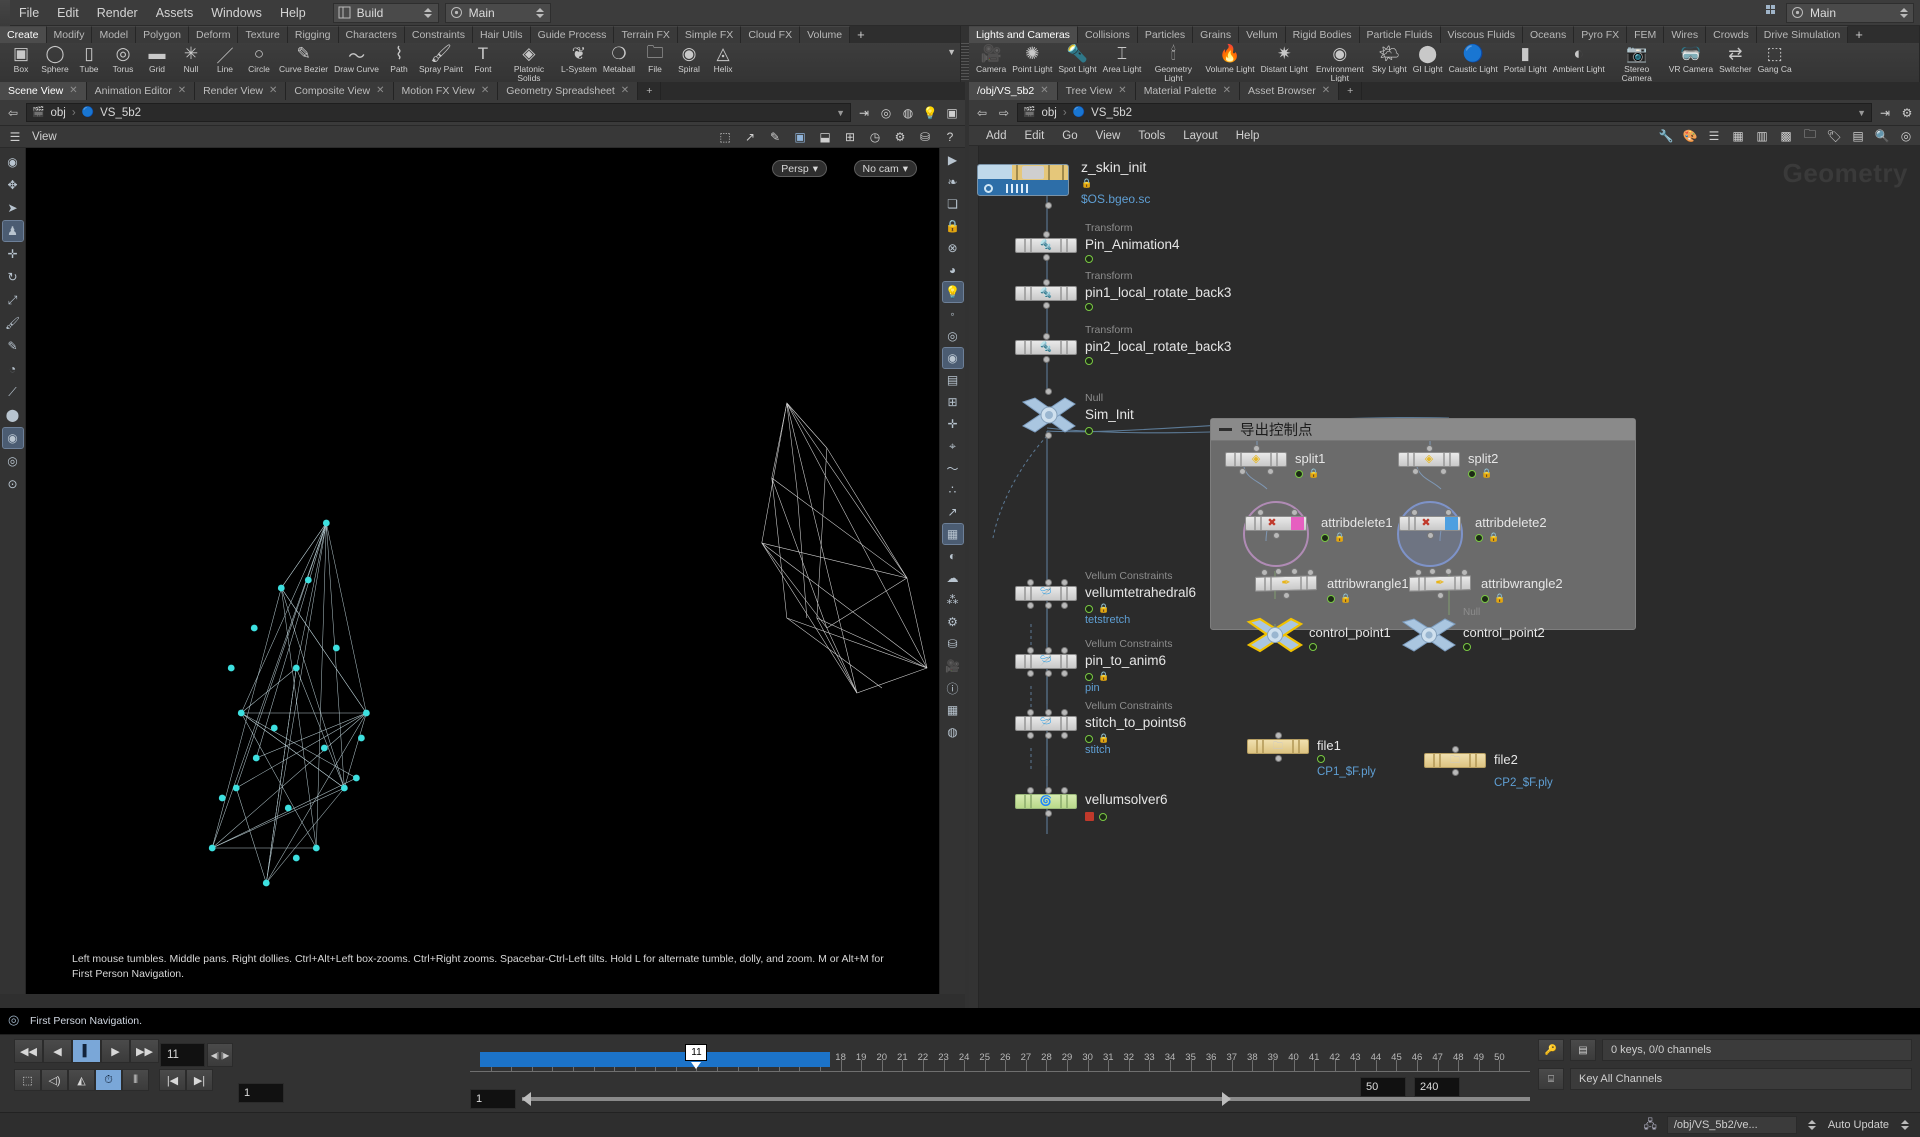 The width and height of the screenshot is (1920, 1137). I want to click on node-Pin_Animation4-body: 🔩, so click(1046, 245).